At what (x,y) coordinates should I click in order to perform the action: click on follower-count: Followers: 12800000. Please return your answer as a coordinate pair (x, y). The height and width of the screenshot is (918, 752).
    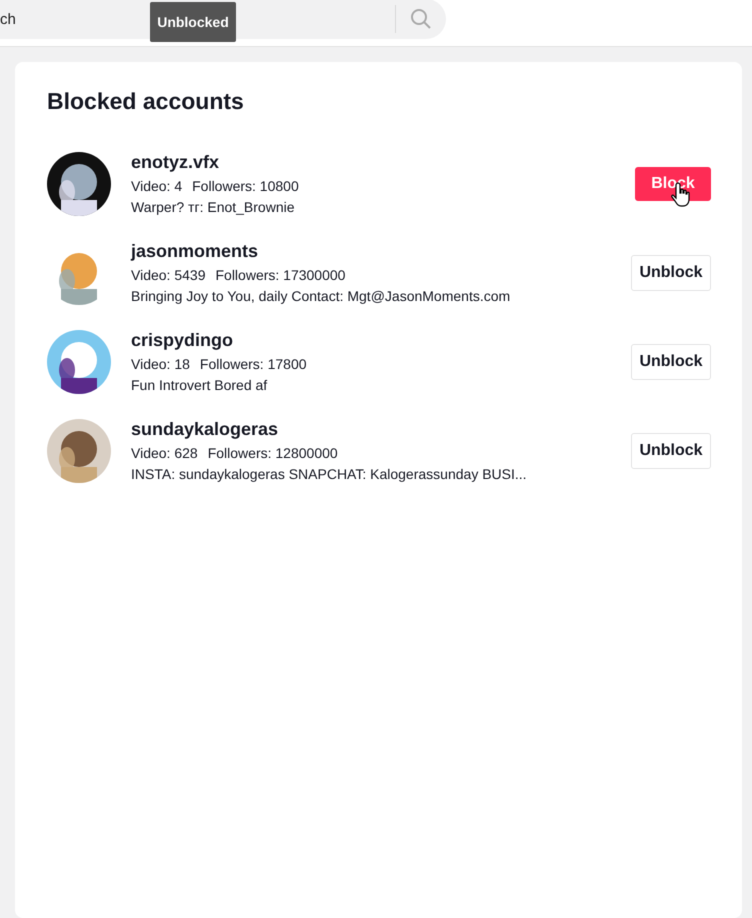
    Looking at the image, I should click on (273, 453).